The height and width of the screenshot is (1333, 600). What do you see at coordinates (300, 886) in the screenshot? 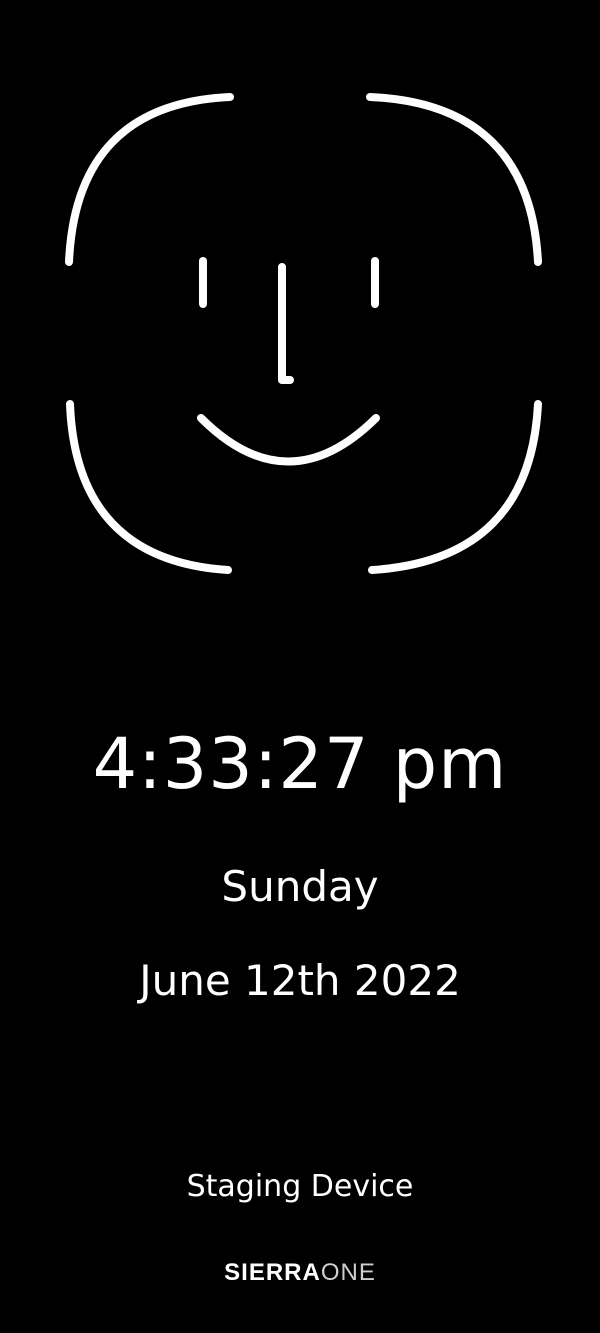
I see `current-day: Sunday` at bounding box center [300, 886].